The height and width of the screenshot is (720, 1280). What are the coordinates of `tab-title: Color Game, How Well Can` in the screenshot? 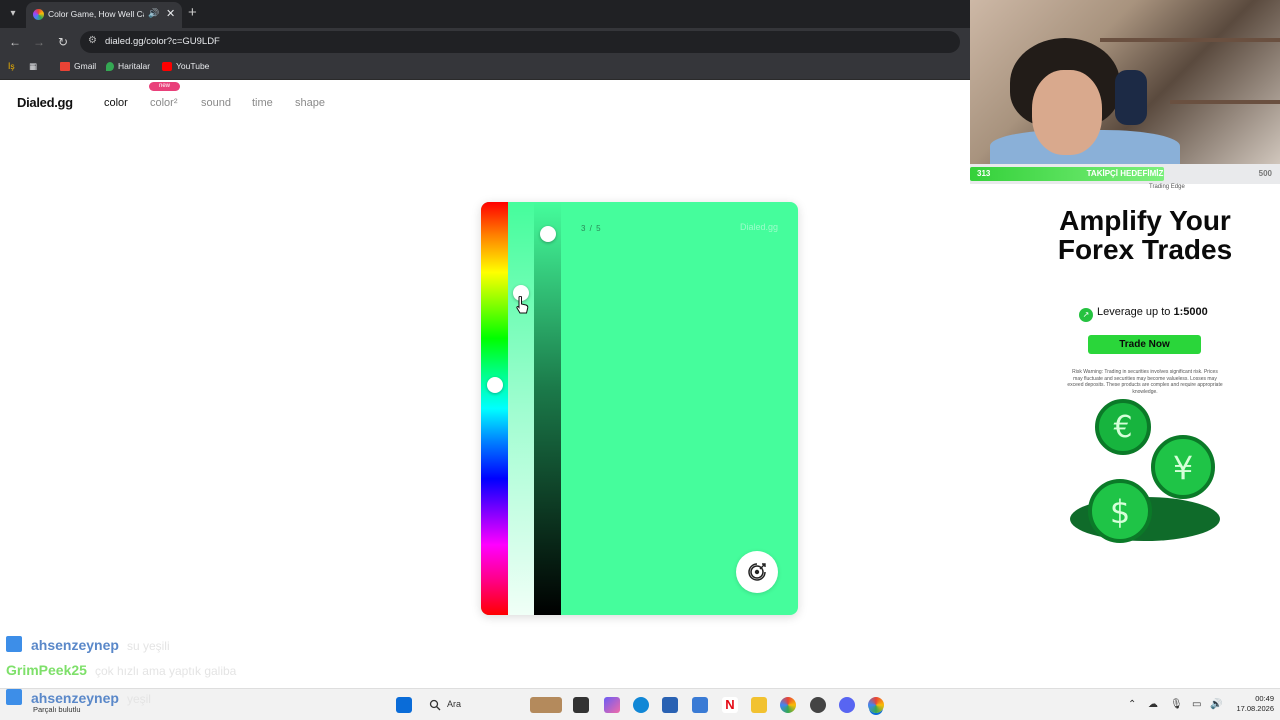 It's located at (96, 14).